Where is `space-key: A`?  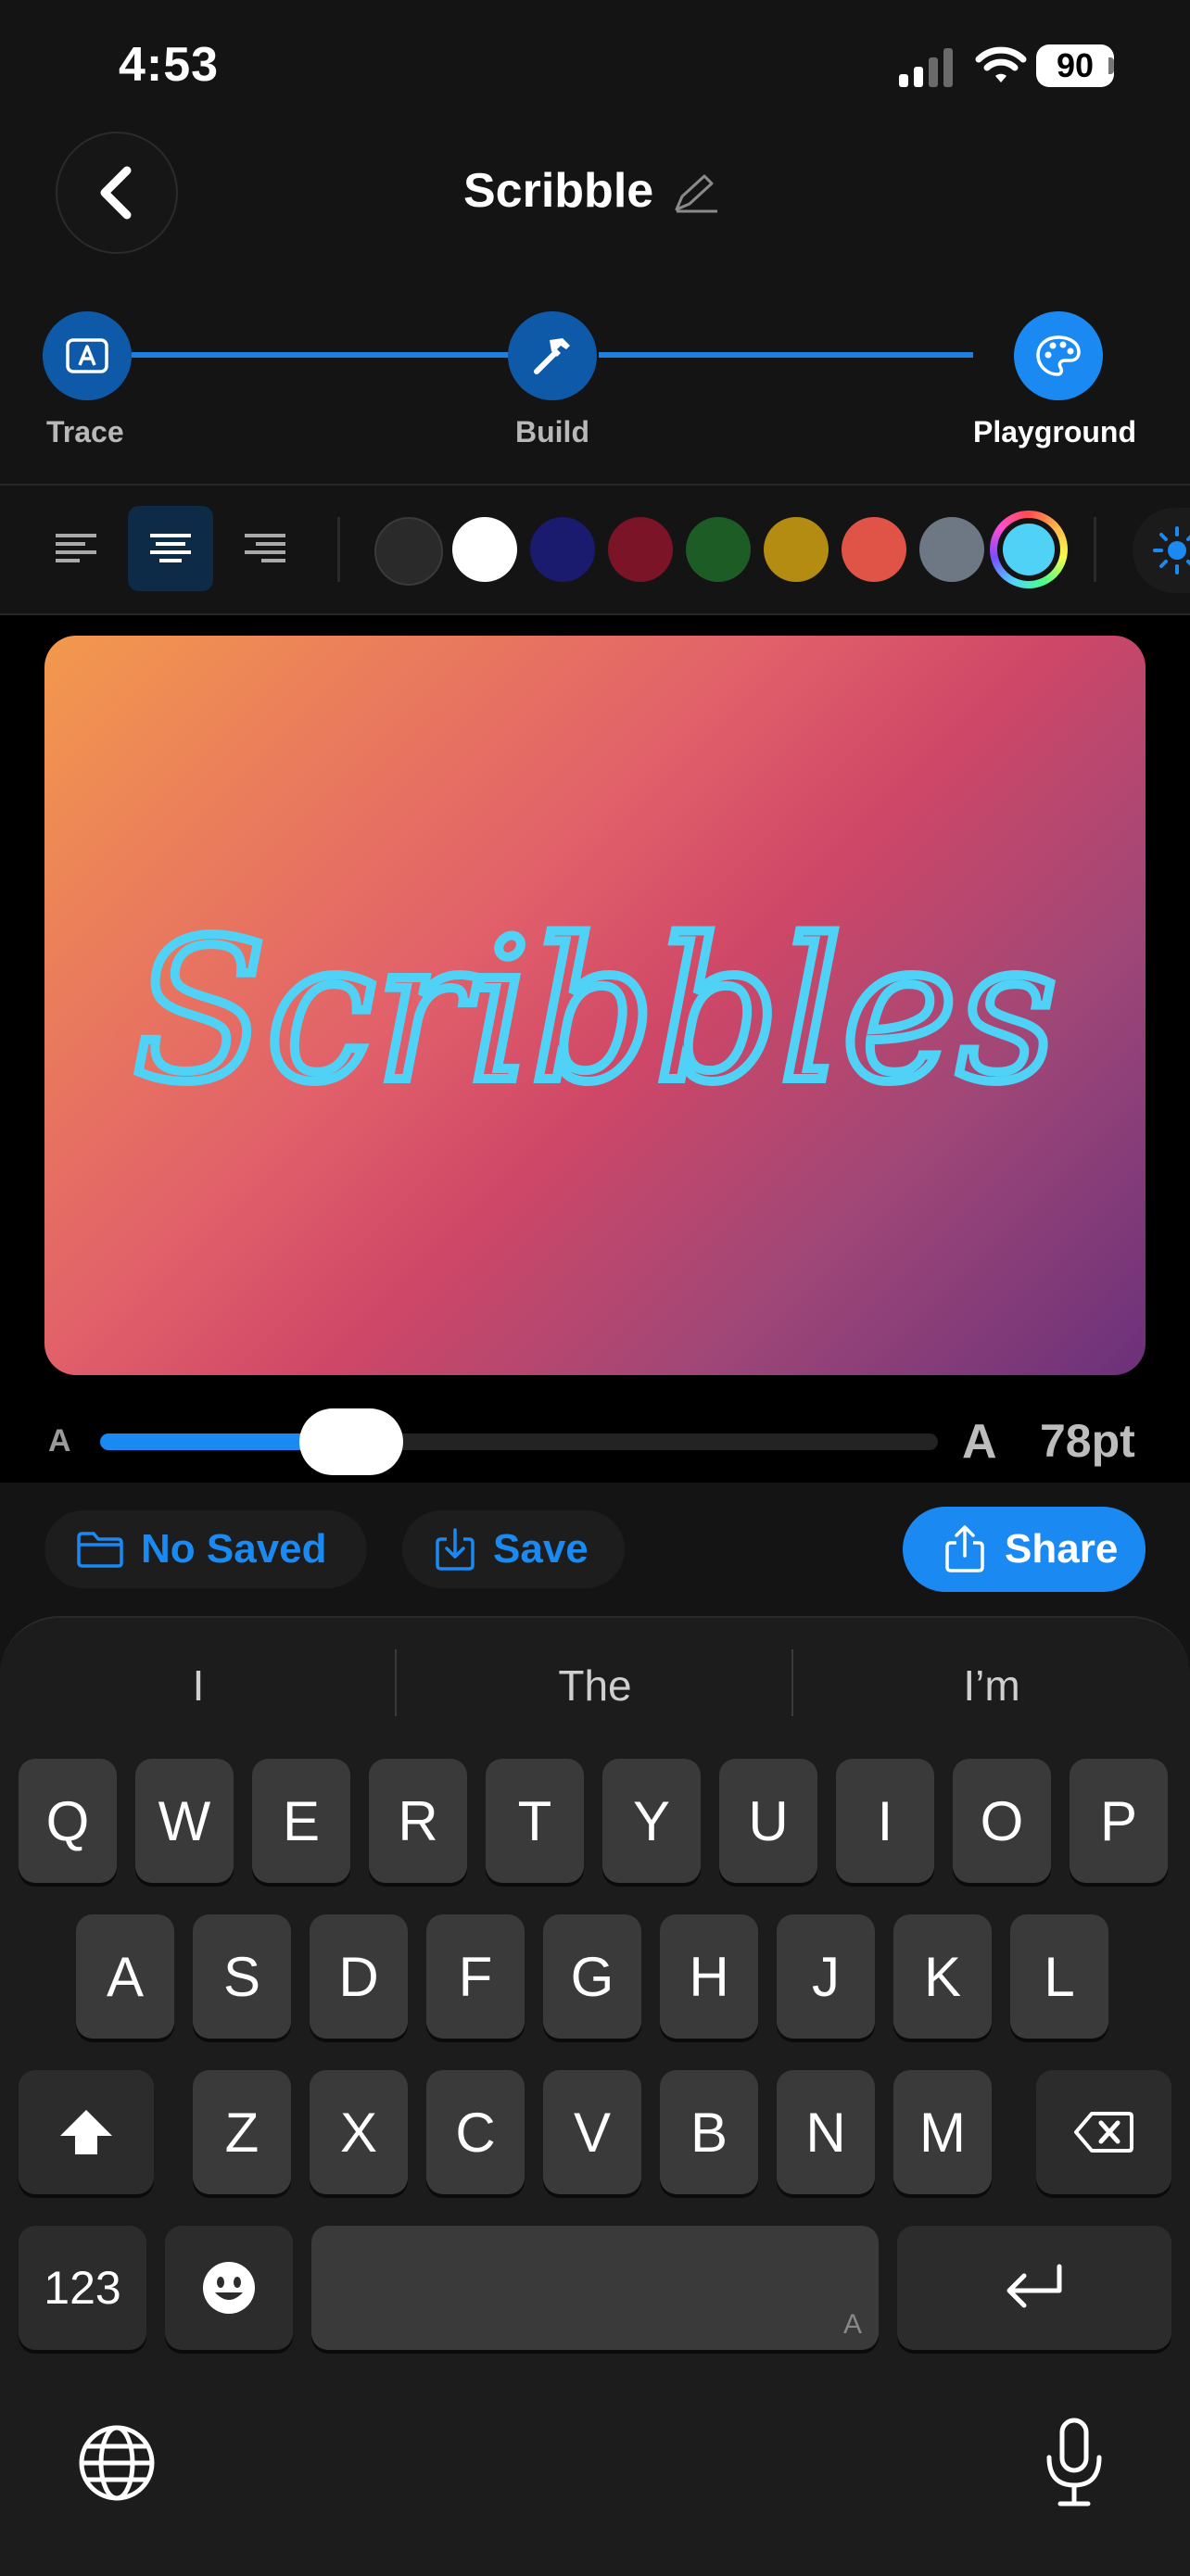
space-key: A is located at coordinates (595, 2288).